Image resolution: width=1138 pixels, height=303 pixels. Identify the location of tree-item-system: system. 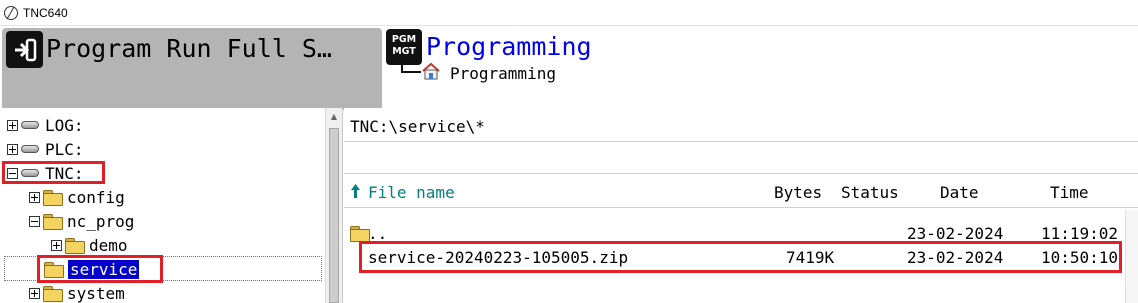
(77, 292).